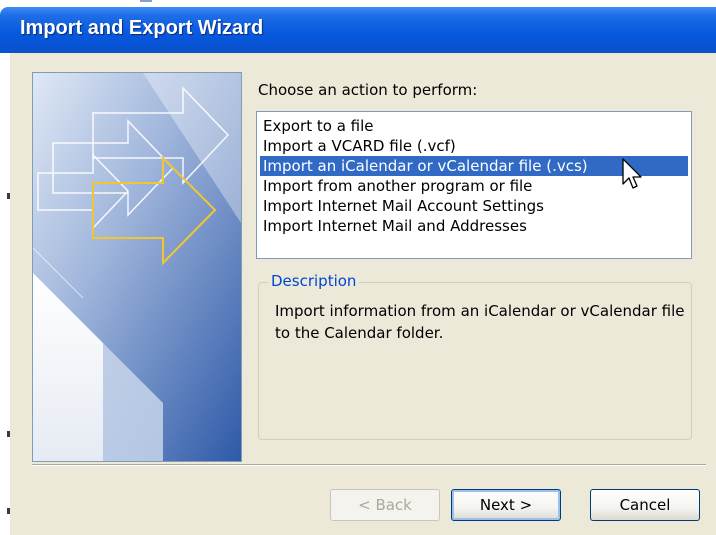 This screenshot has width=716, height=535. I want to click on window-title: Import and Export Wizard, so click(142, 28).